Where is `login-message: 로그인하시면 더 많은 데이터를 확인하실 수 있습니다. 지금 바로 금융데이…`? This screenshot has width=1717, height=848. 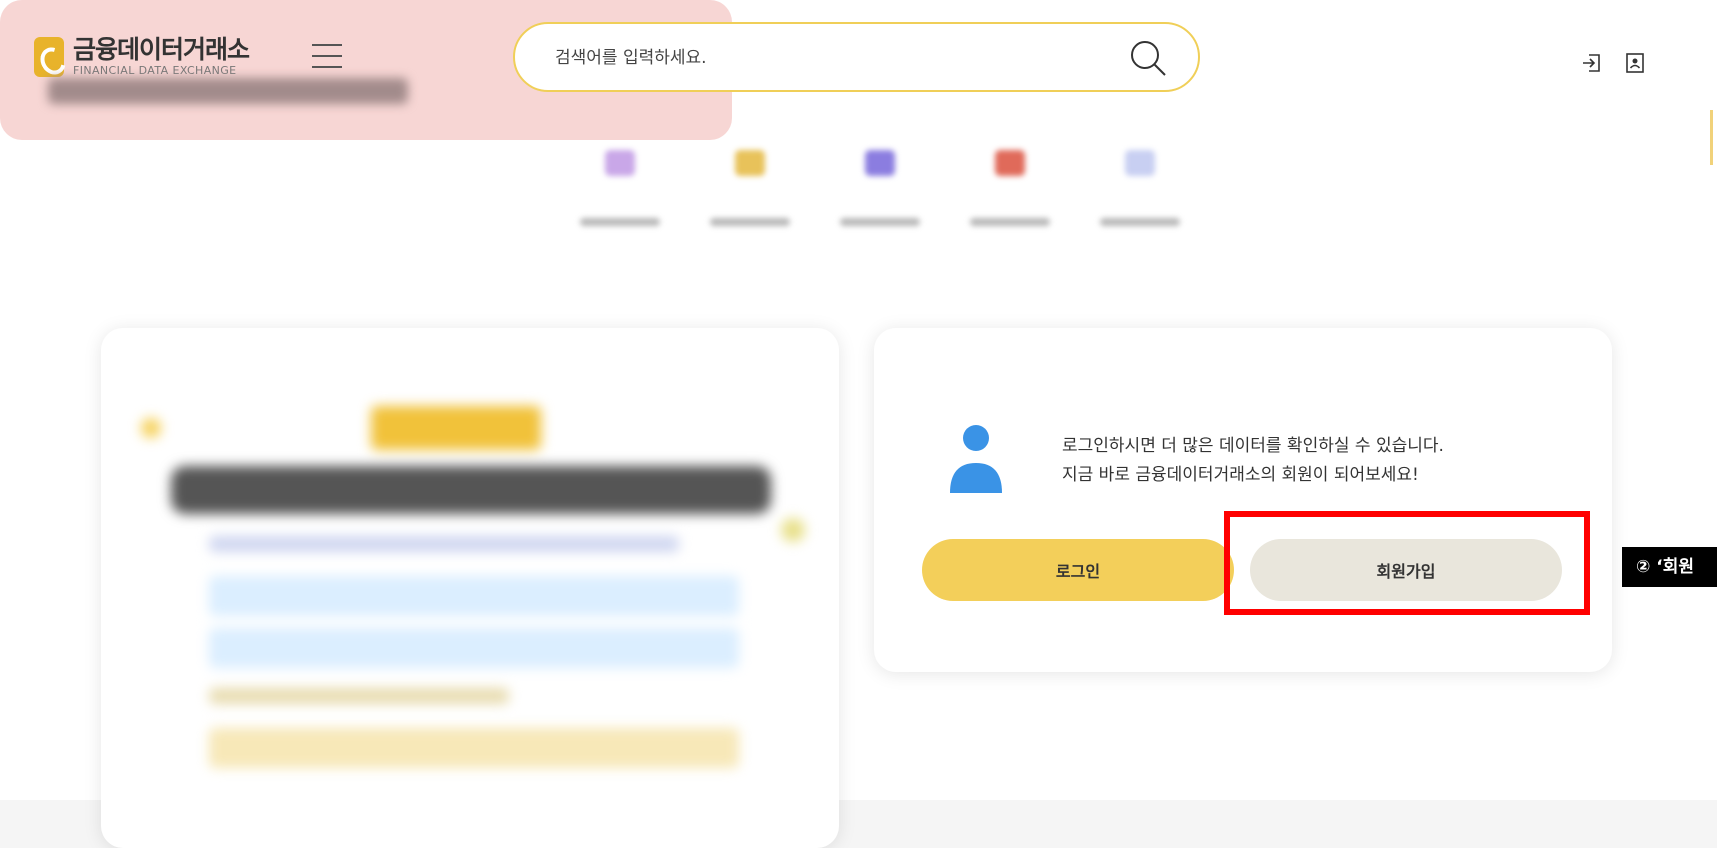
login-message: 로그인하시면 더 많은 데이터를 확인하실 수 있습니다. 지금 바로 금융데이… is located at coordinates (1253, 461).